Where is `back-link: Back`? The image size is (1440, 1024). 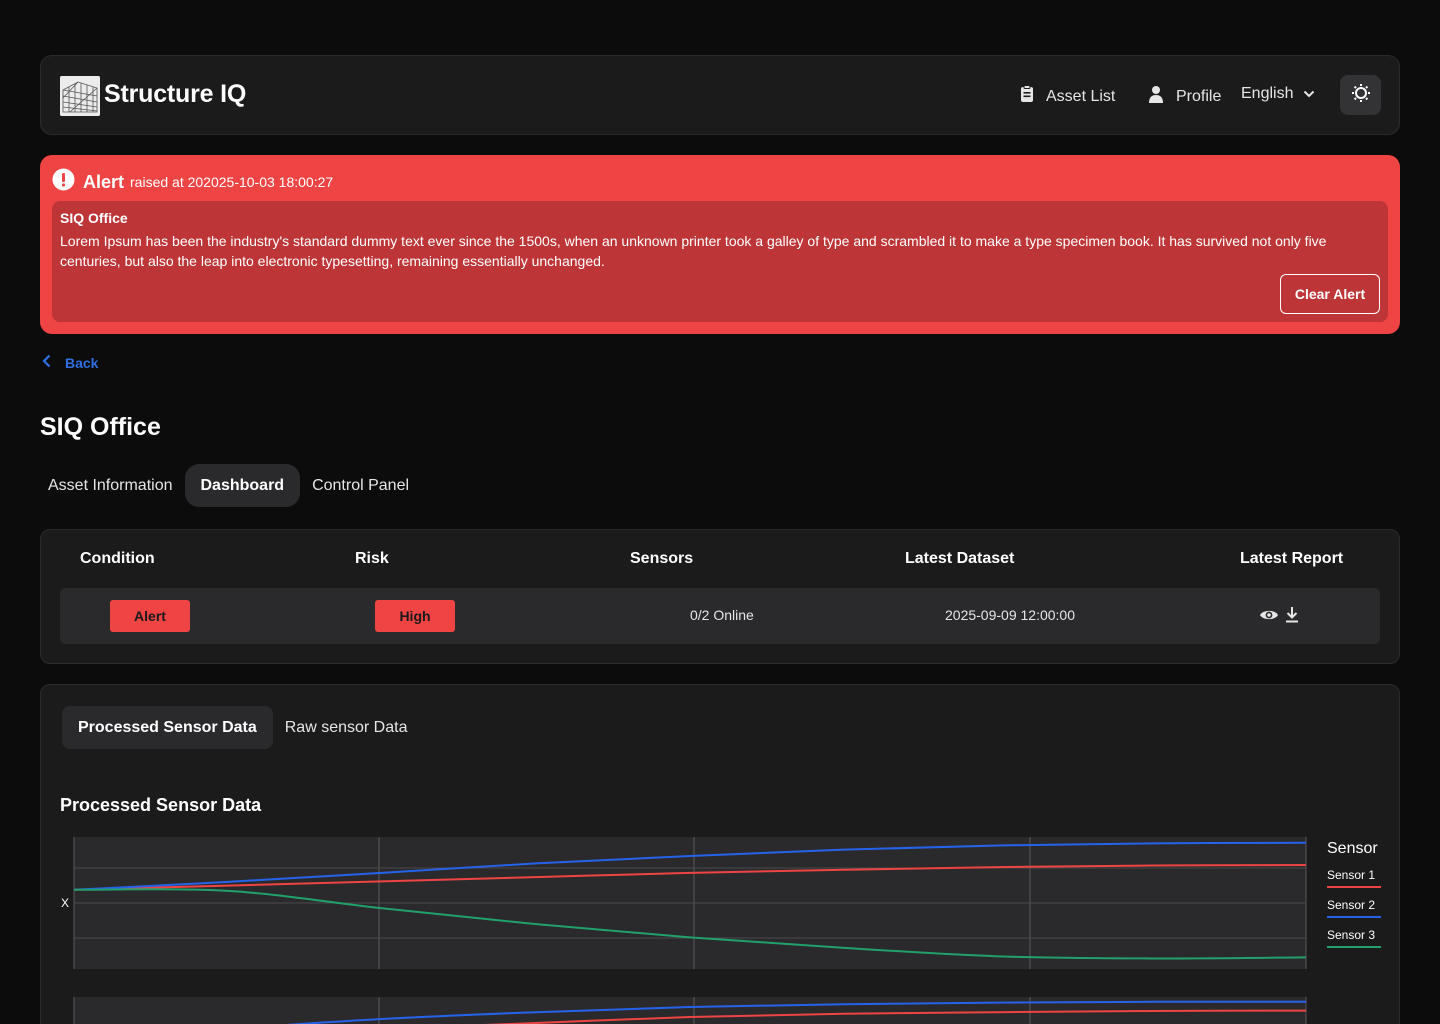 back-link: Back is located at coordinates (70, 362).